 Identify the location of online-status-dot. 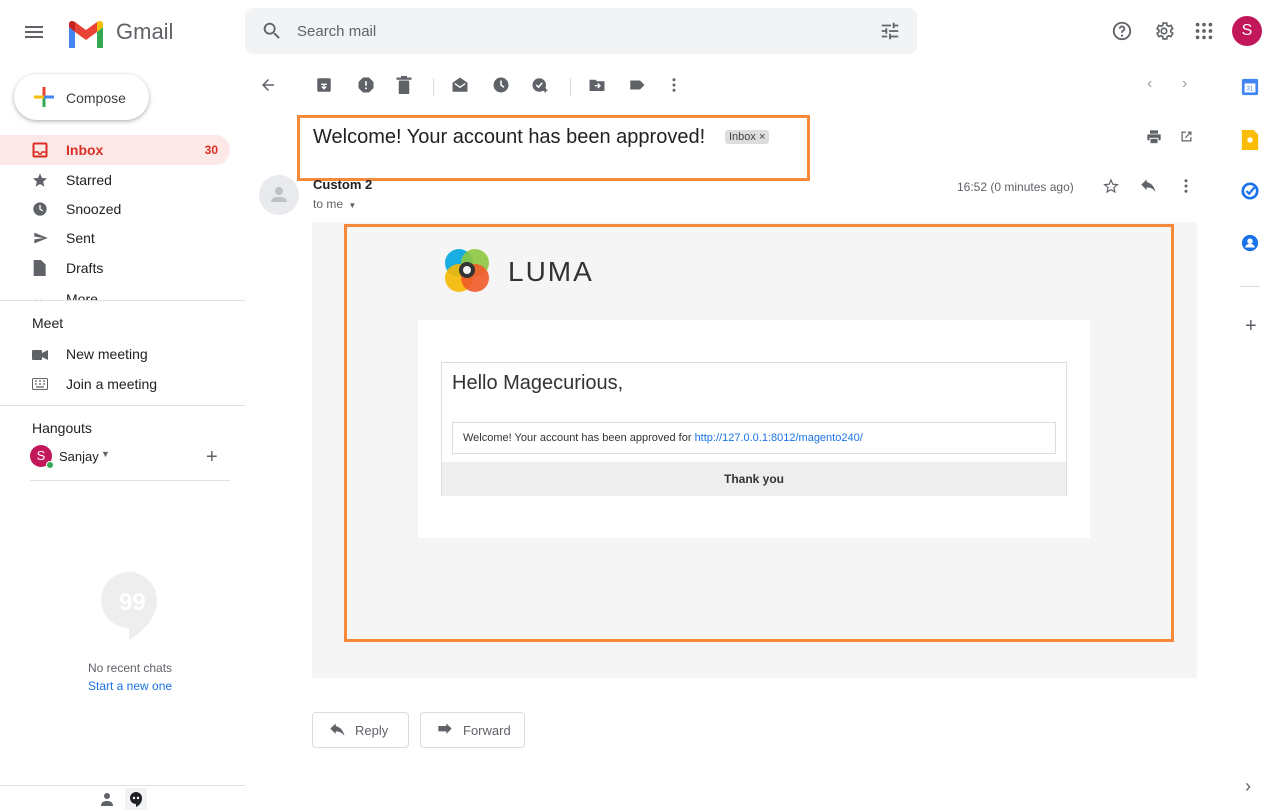
(50, 465).